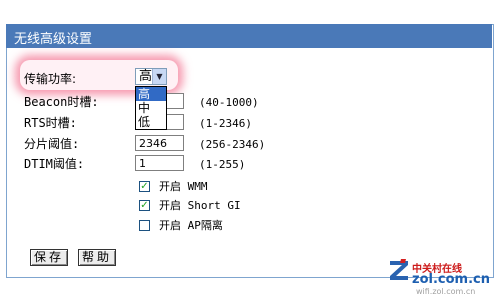  Describe the element at coordinates (191, 225) in the screenshot. I see `ap-isolation-label: 开启 AP隔离` at that location.